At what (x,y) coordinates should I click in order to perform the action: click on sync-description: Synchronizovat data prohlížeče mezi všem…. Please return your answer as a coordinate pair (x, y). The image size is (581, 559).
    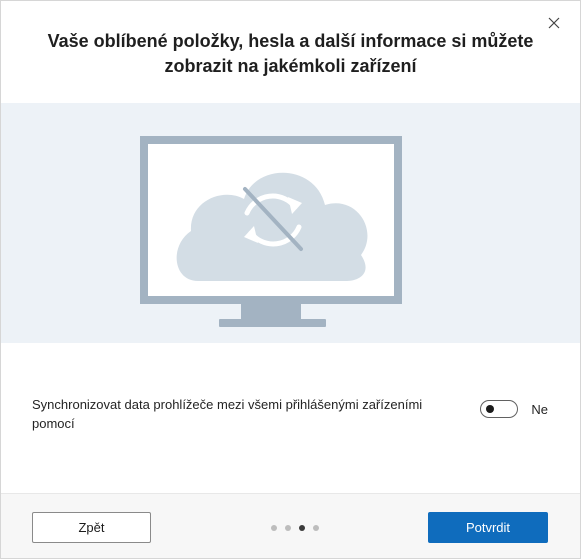
    Looking at the image, I should click on (227, 414).